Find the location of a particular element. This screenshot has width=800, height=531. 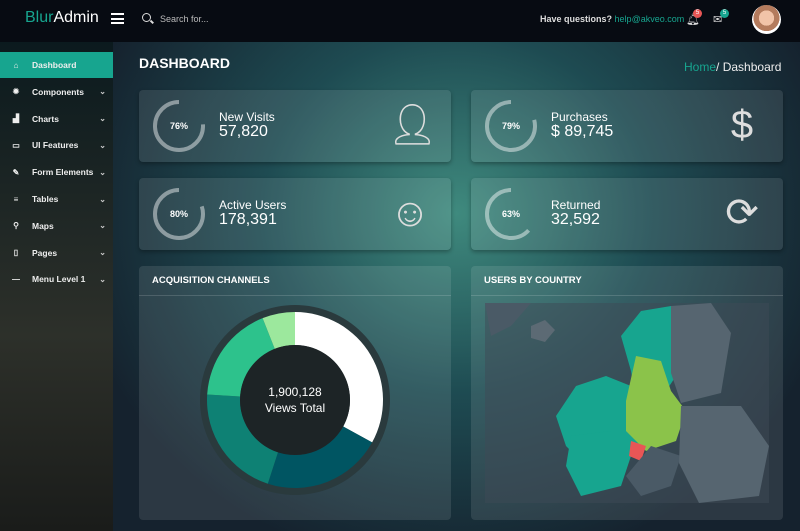

stat-label: Active Users is located at coordinates (253, 205).